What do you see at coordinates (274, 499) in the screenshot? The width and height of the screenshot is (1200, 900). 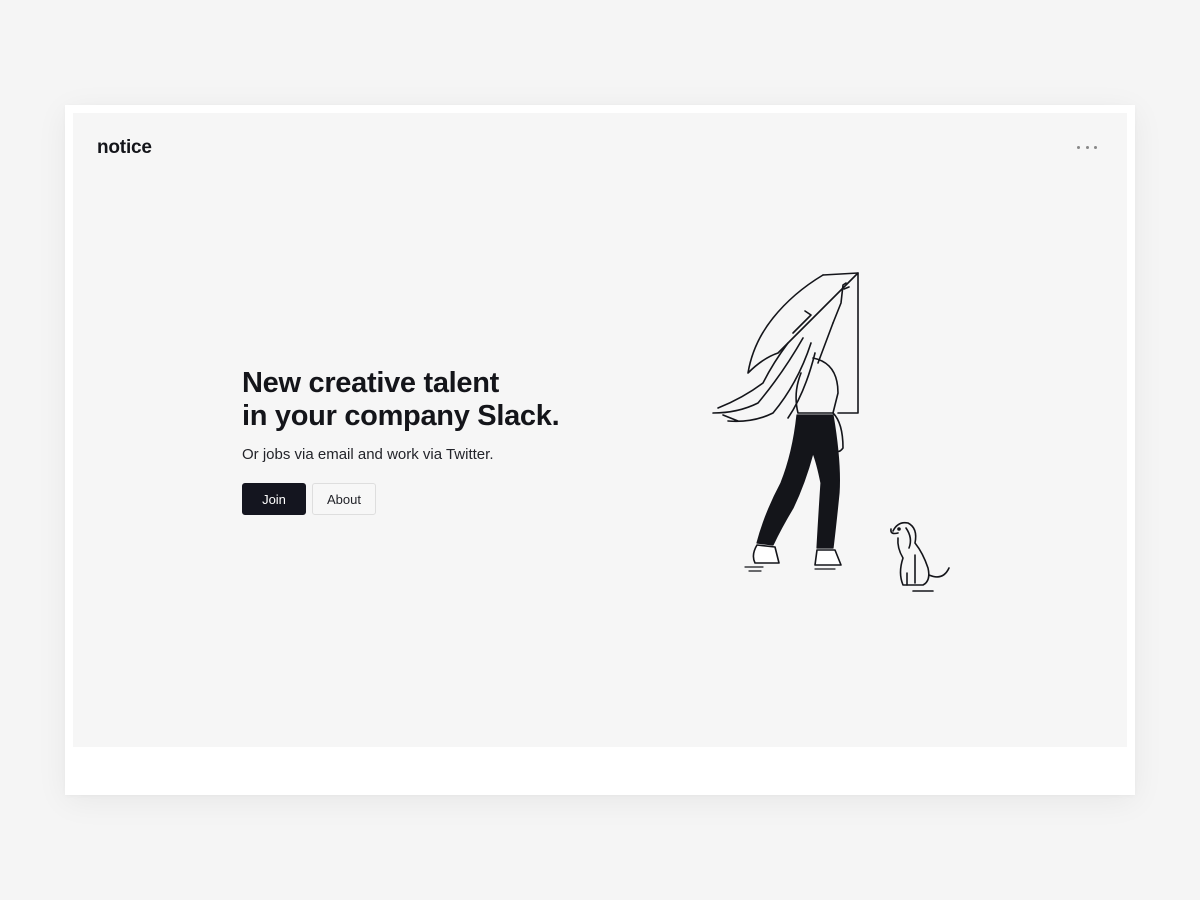 I see `join-button: Join` at bounding box center [274, 499].